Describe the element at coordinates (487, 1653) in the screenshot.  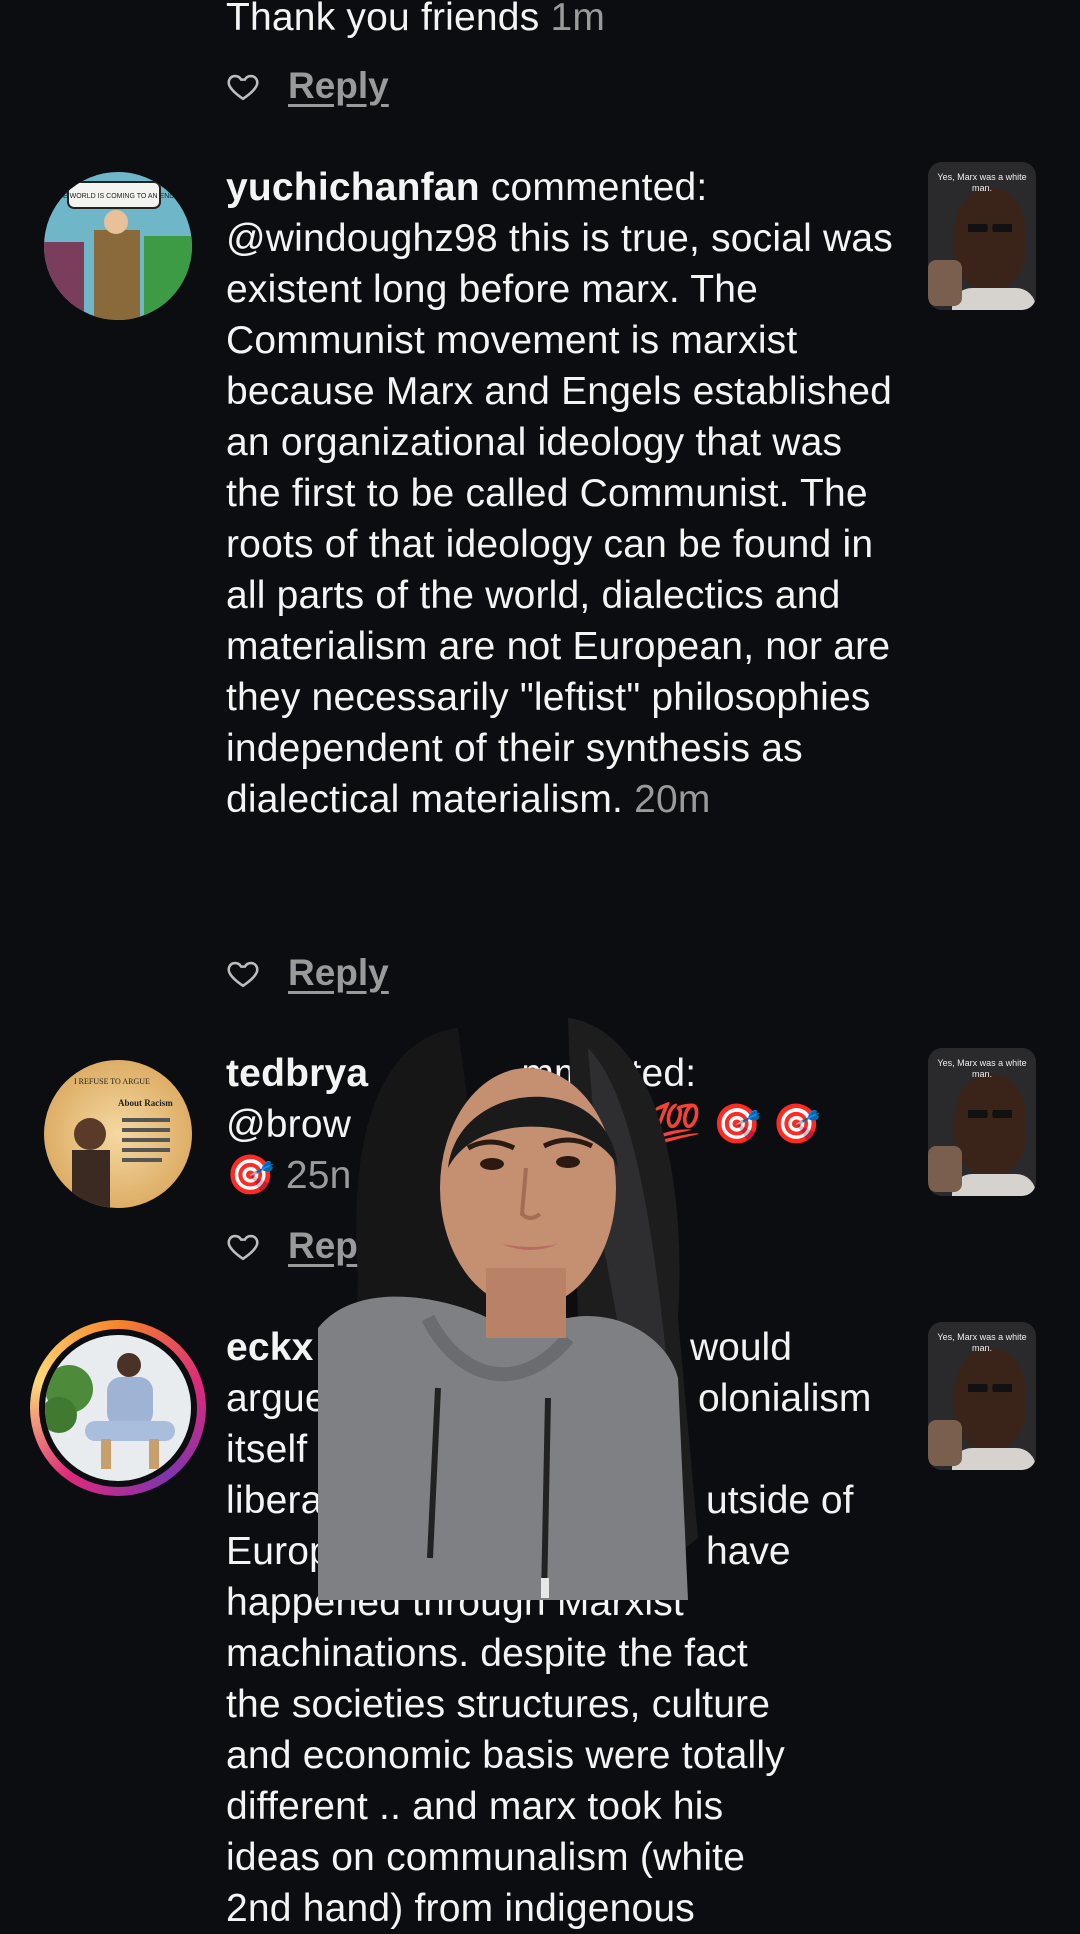
I see `comment-line: machinations. despite the fact` at that location.